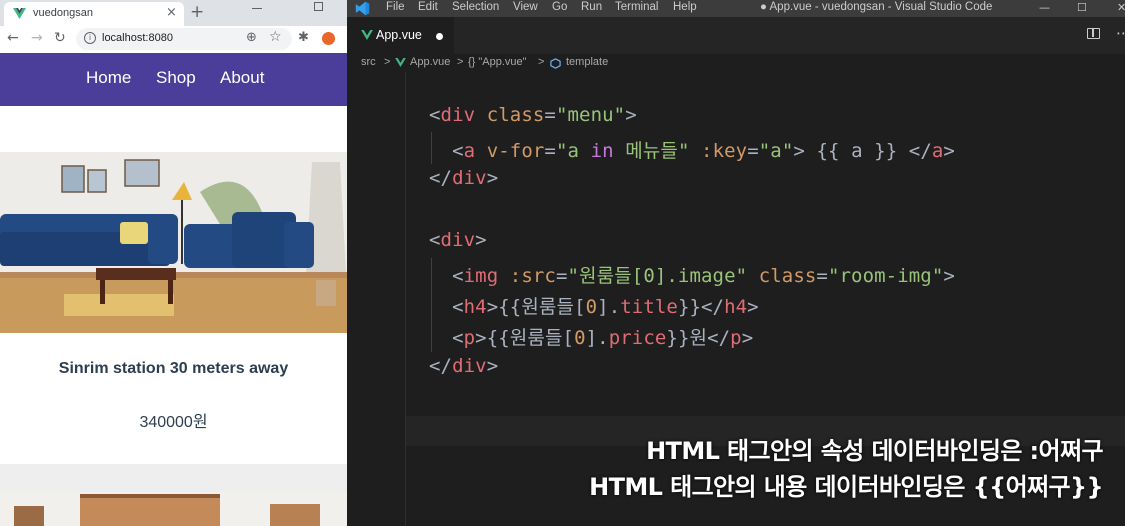 The width and height of the screenshot is (1125, 526). What do you see at coordinates (60, 38) in the screenshot?
I see `reload-icon: ↻` at bounding box center [60, 38].